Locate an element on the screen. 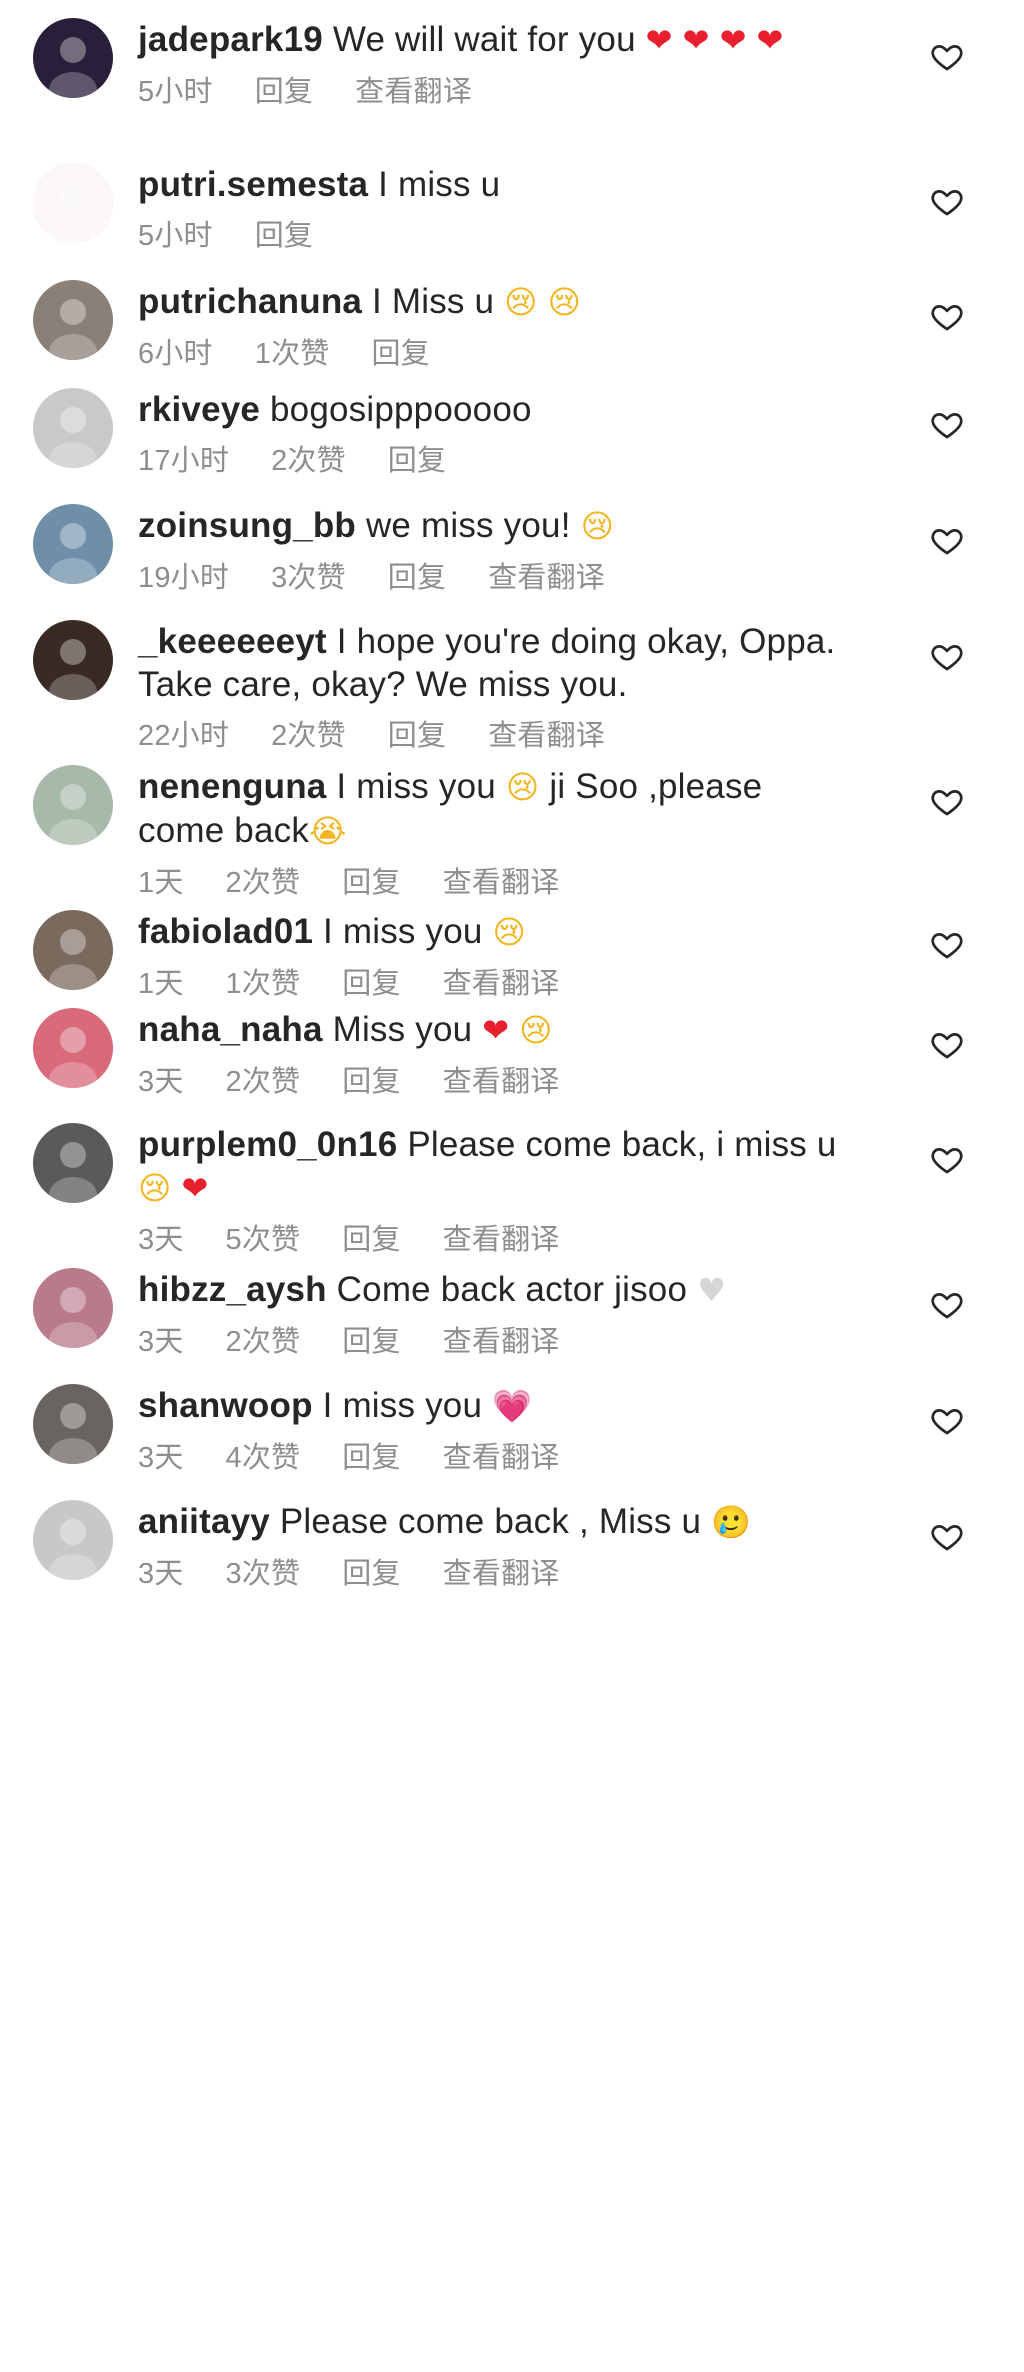  username-link: jadepark19 is located at coordinates (230, 39).